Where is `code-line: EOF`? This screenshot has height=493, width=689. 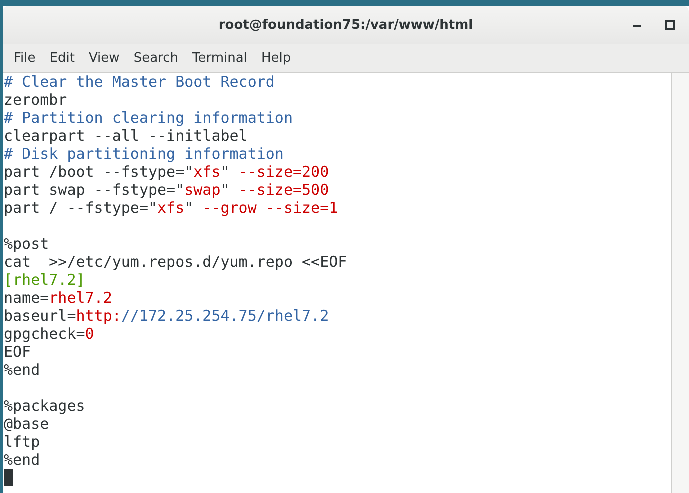
code-line: EOF is located at coordinates (18, 352).